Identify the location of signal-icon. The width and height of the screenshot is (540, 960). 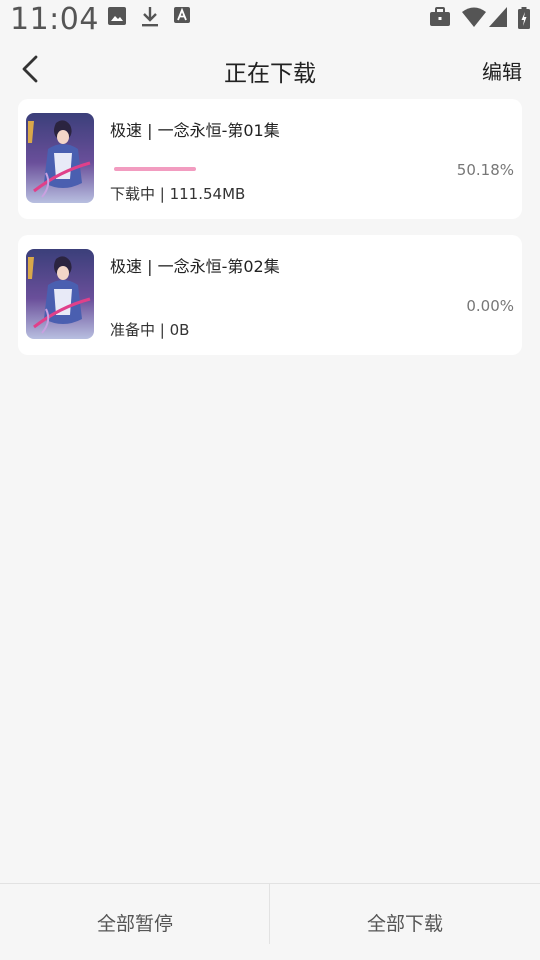
(498, 18).